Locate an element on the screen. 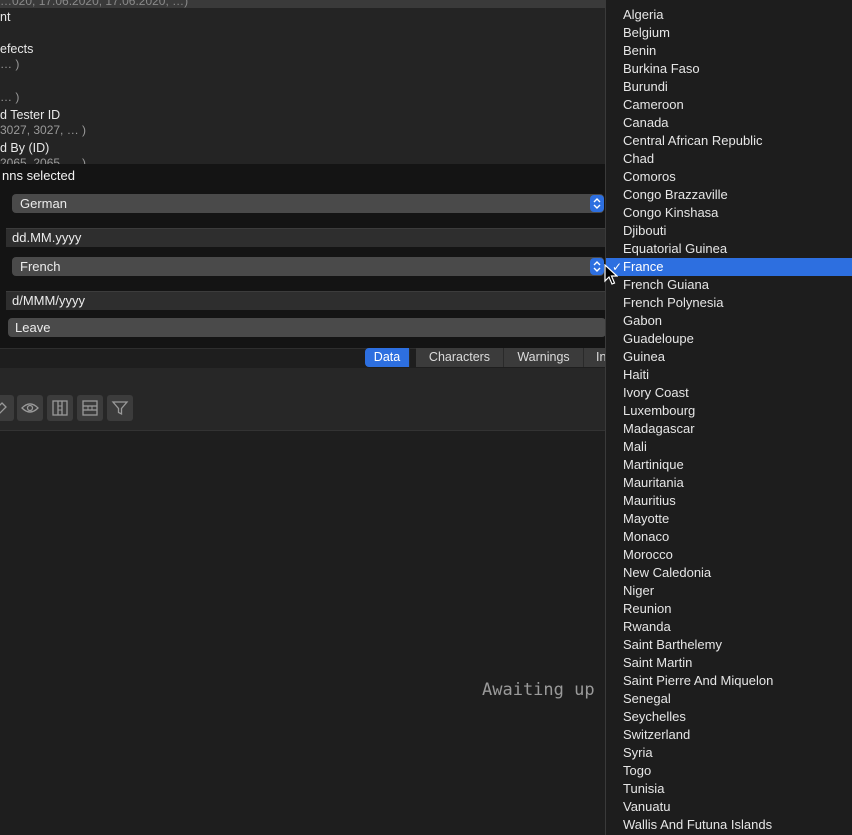  menu-item-reunion: Reunion is located at coordinates (729, 609).